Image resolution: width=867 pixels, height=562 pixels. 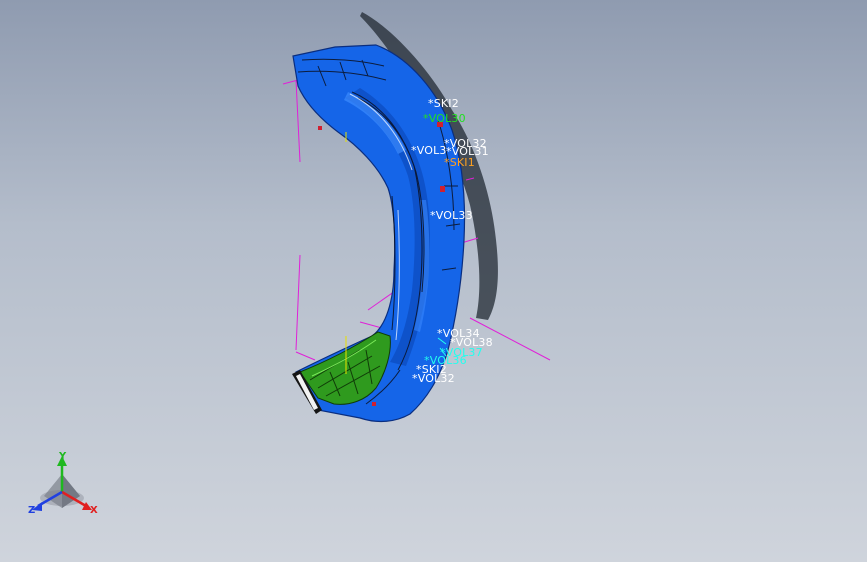 I want to click on callout-ski1: *SKI1, so click(x=459, y=162).